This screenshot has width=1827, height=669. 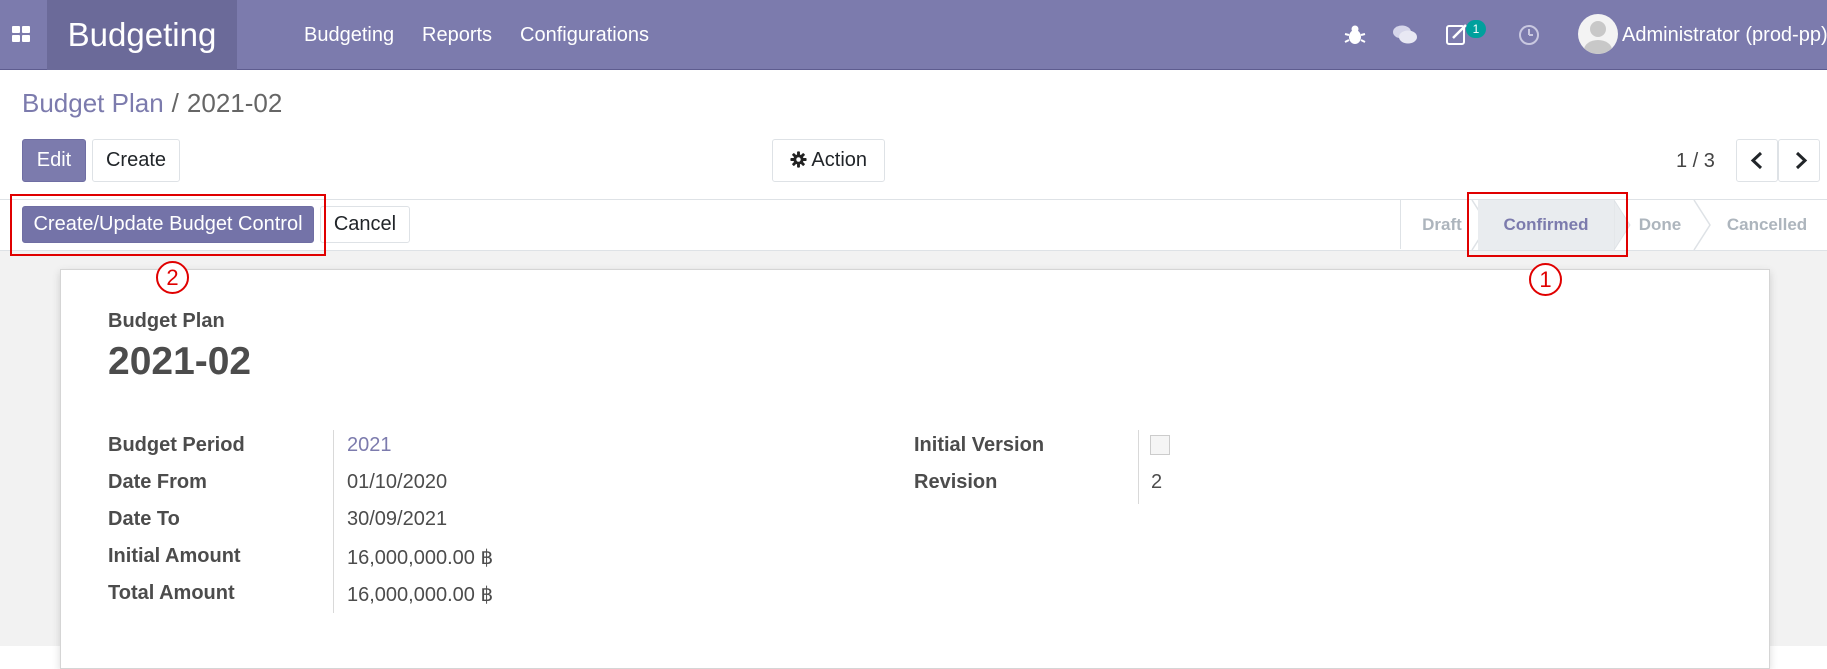 I want to click on chat-icon, so click(x=1405, y=35).